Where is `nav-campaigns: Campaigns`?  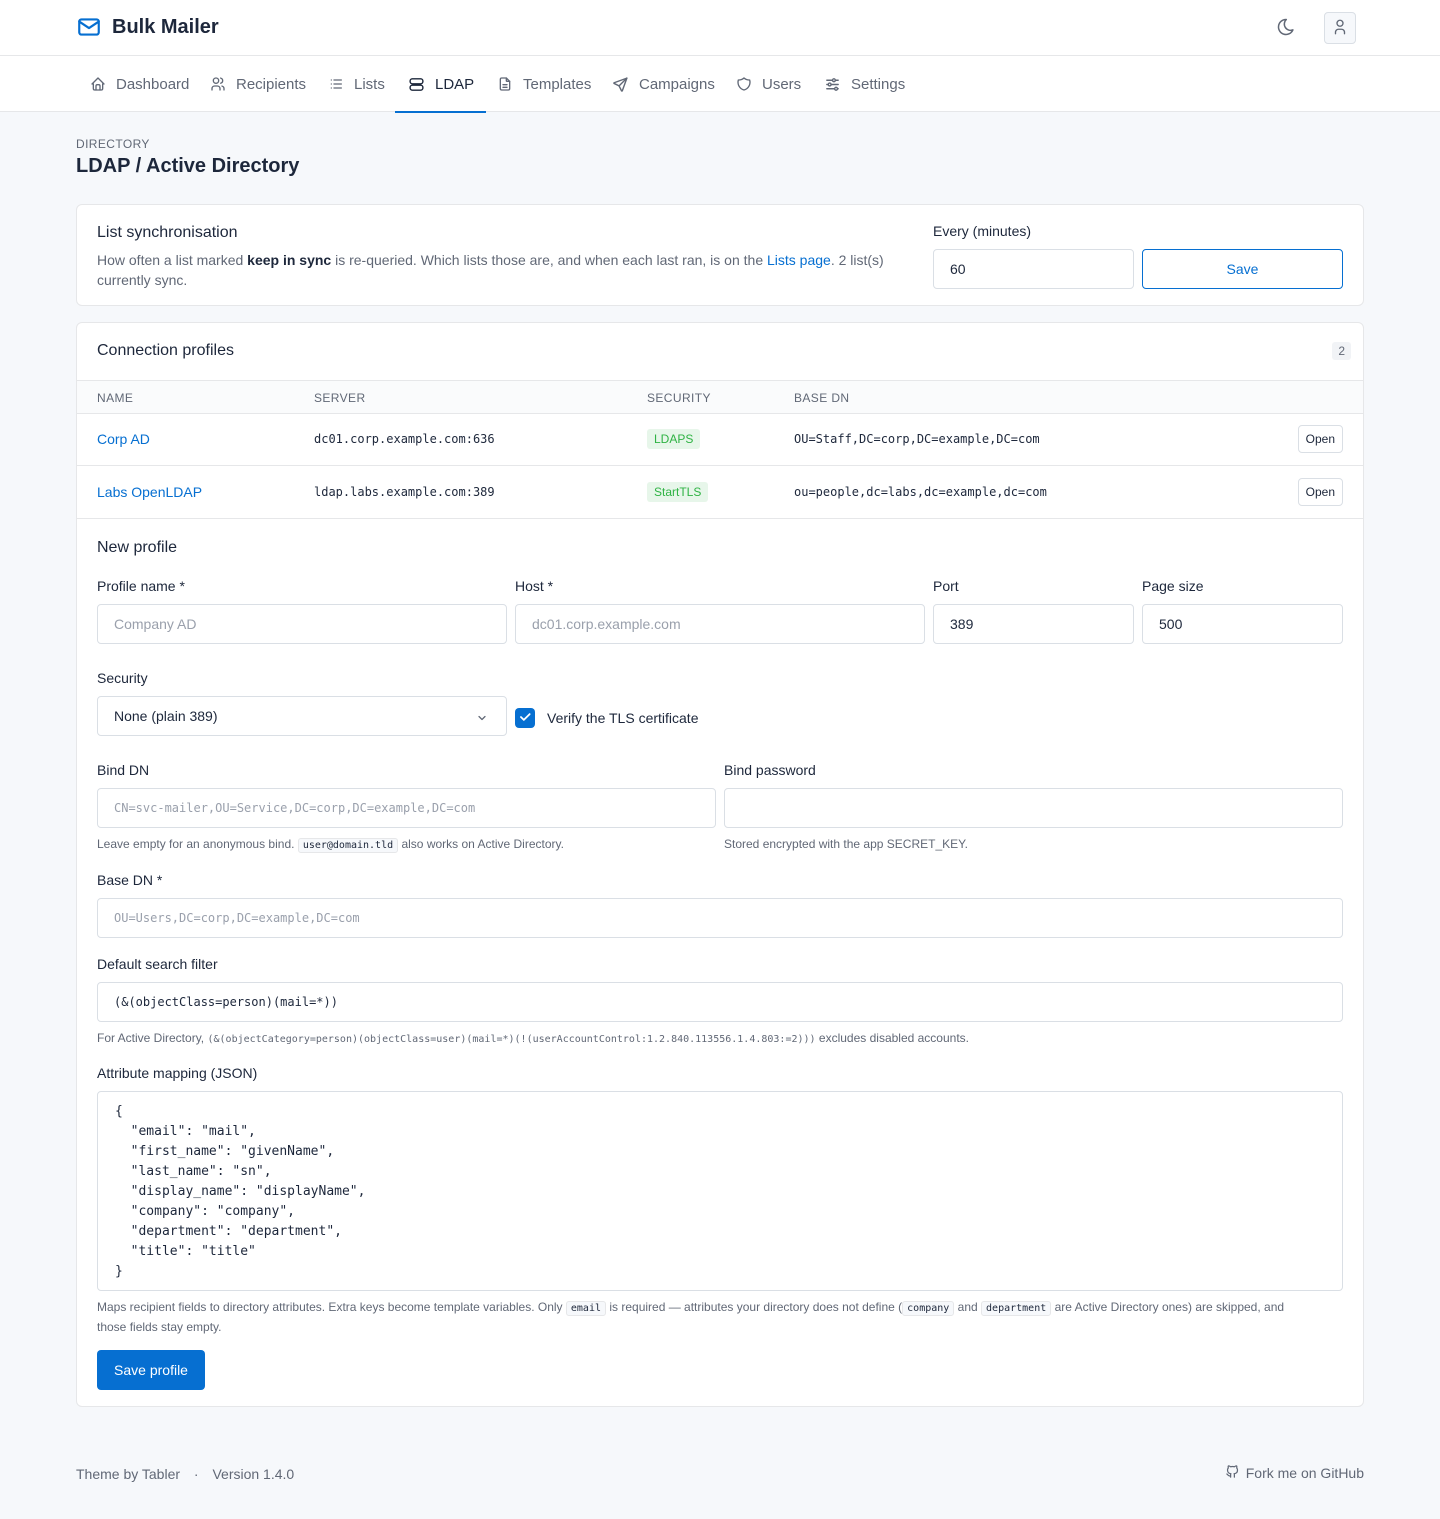
nav-campaigns: Campaigns is located at coordinates (663, 84).